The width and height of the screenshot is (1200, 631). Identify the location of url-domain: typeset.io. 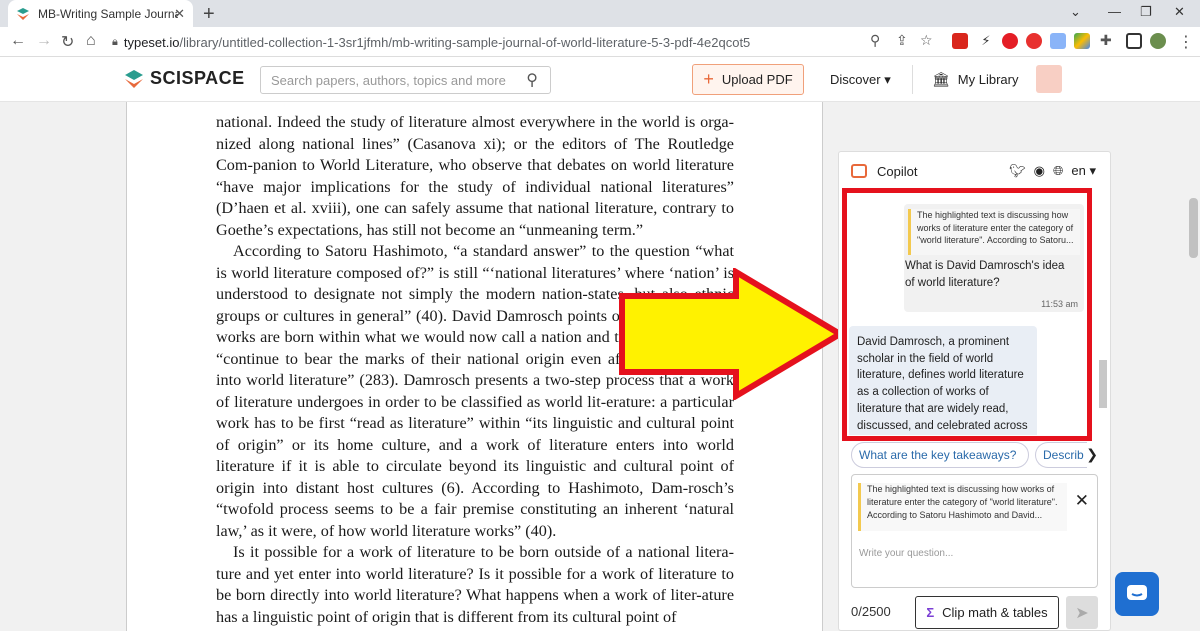
(151, 42).